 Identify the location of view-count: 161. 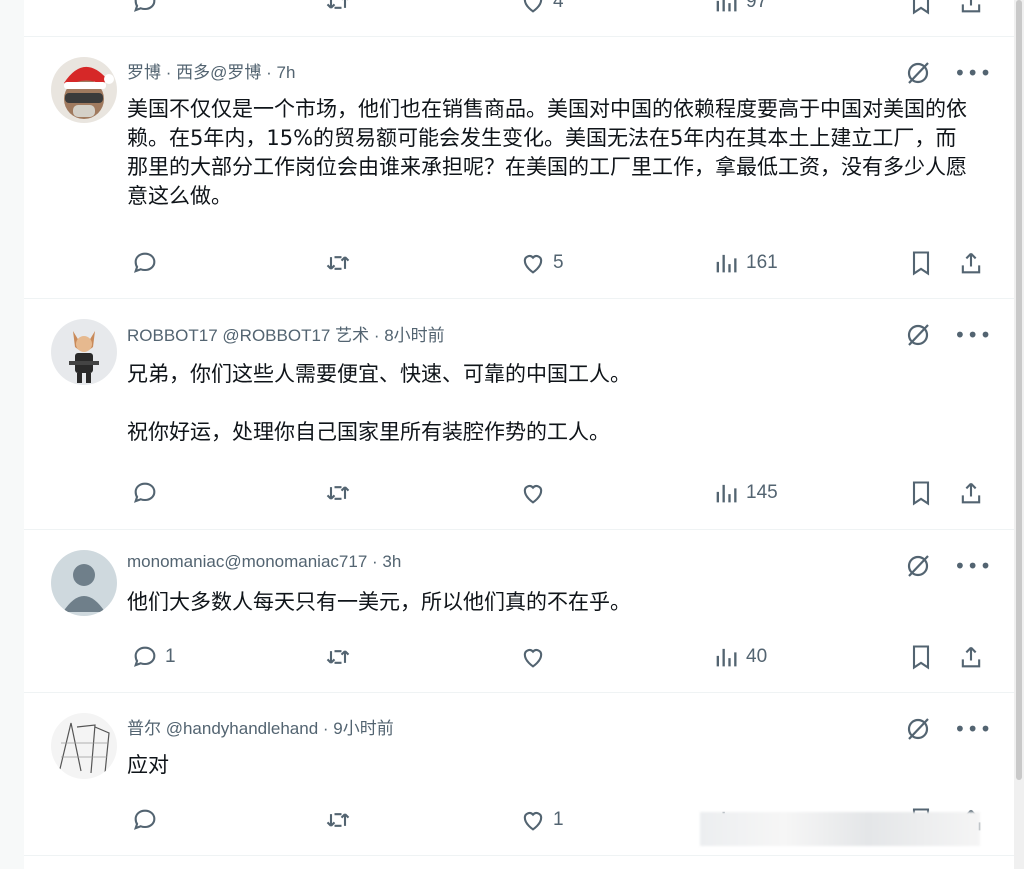
(762, 262).